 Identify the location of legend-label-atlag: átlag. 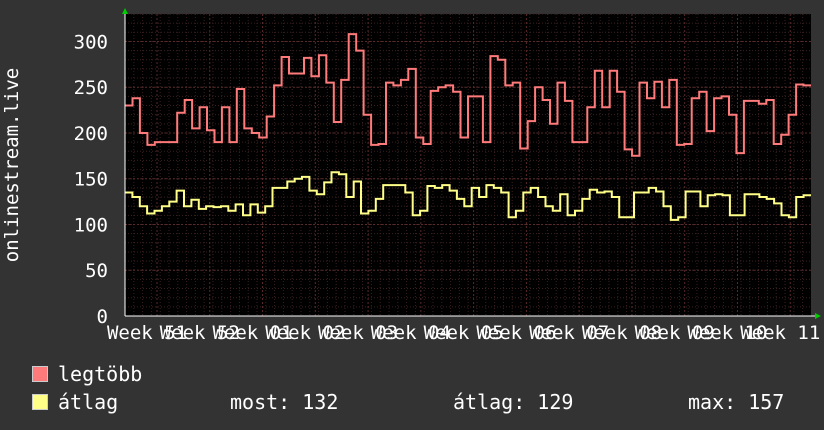
(88, 402).